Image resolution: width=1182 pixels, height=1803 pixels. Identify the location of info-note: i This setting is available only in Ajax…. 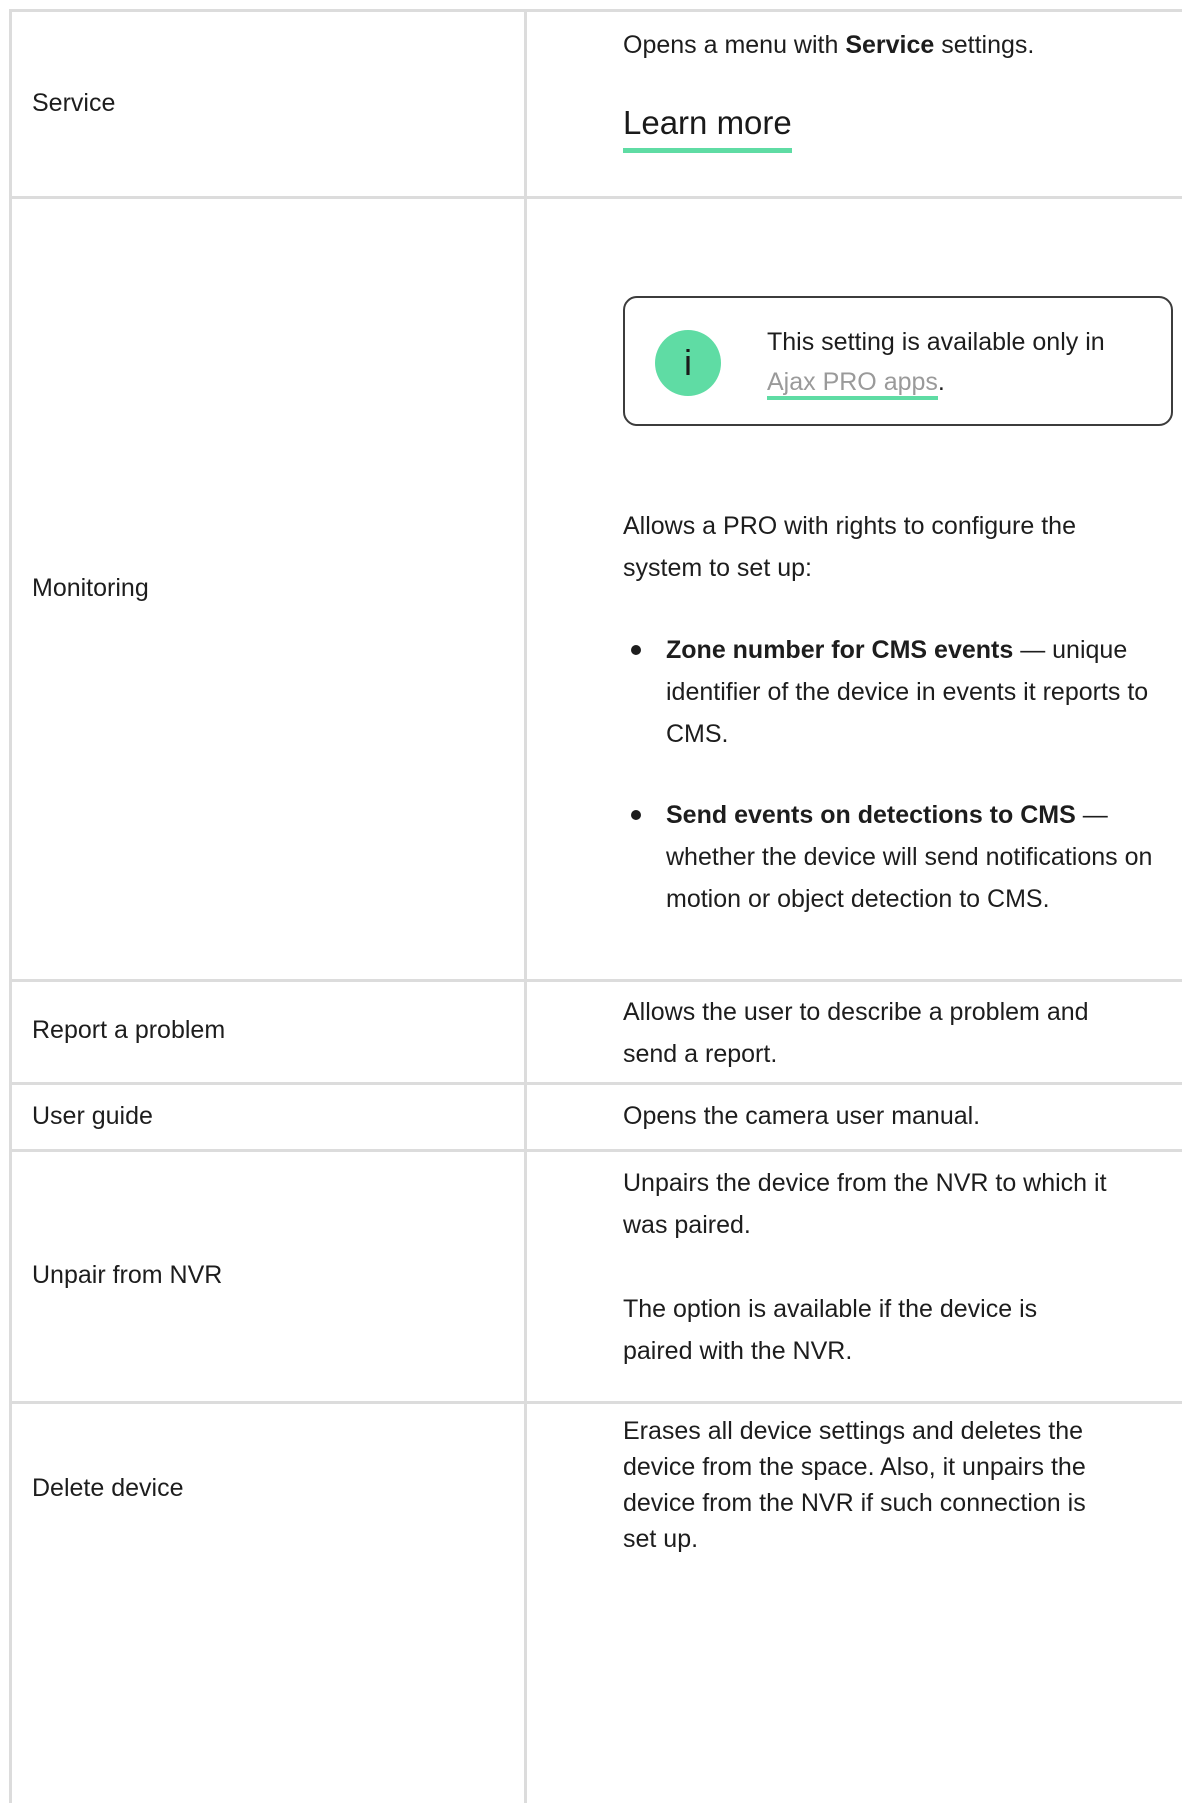
(898, 361).